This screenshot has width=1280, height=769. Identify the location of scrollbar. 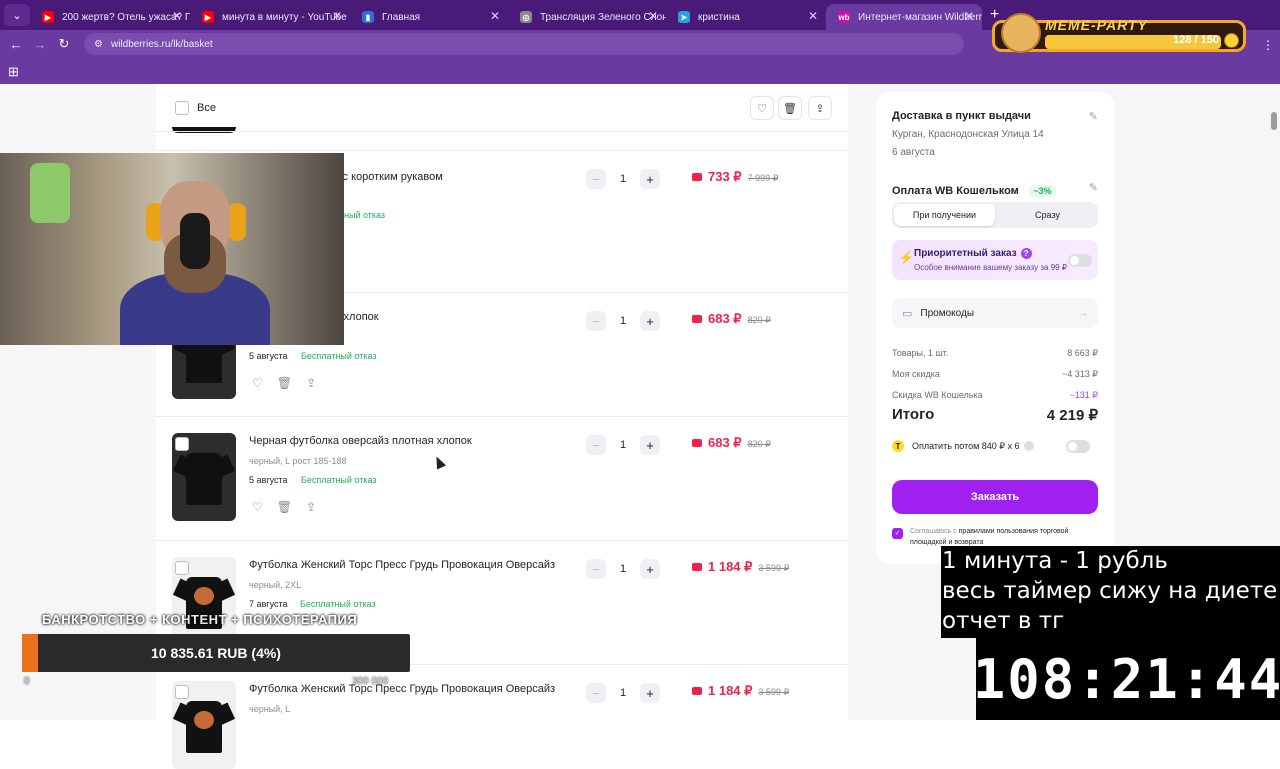
(1274, 121).